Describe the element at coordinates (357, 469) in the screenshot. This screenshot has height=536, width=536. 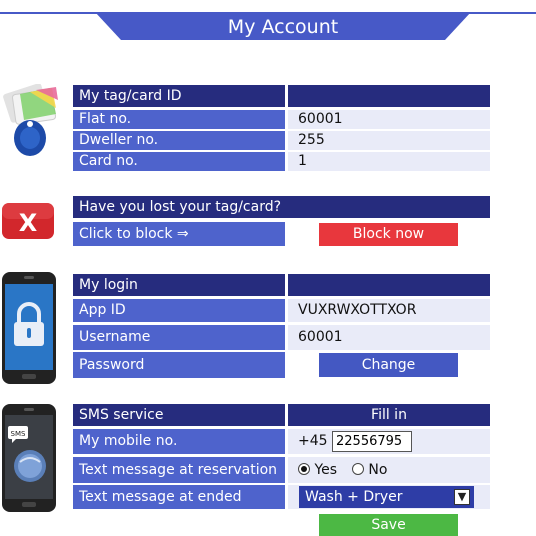
I see `radio-no` at that location.